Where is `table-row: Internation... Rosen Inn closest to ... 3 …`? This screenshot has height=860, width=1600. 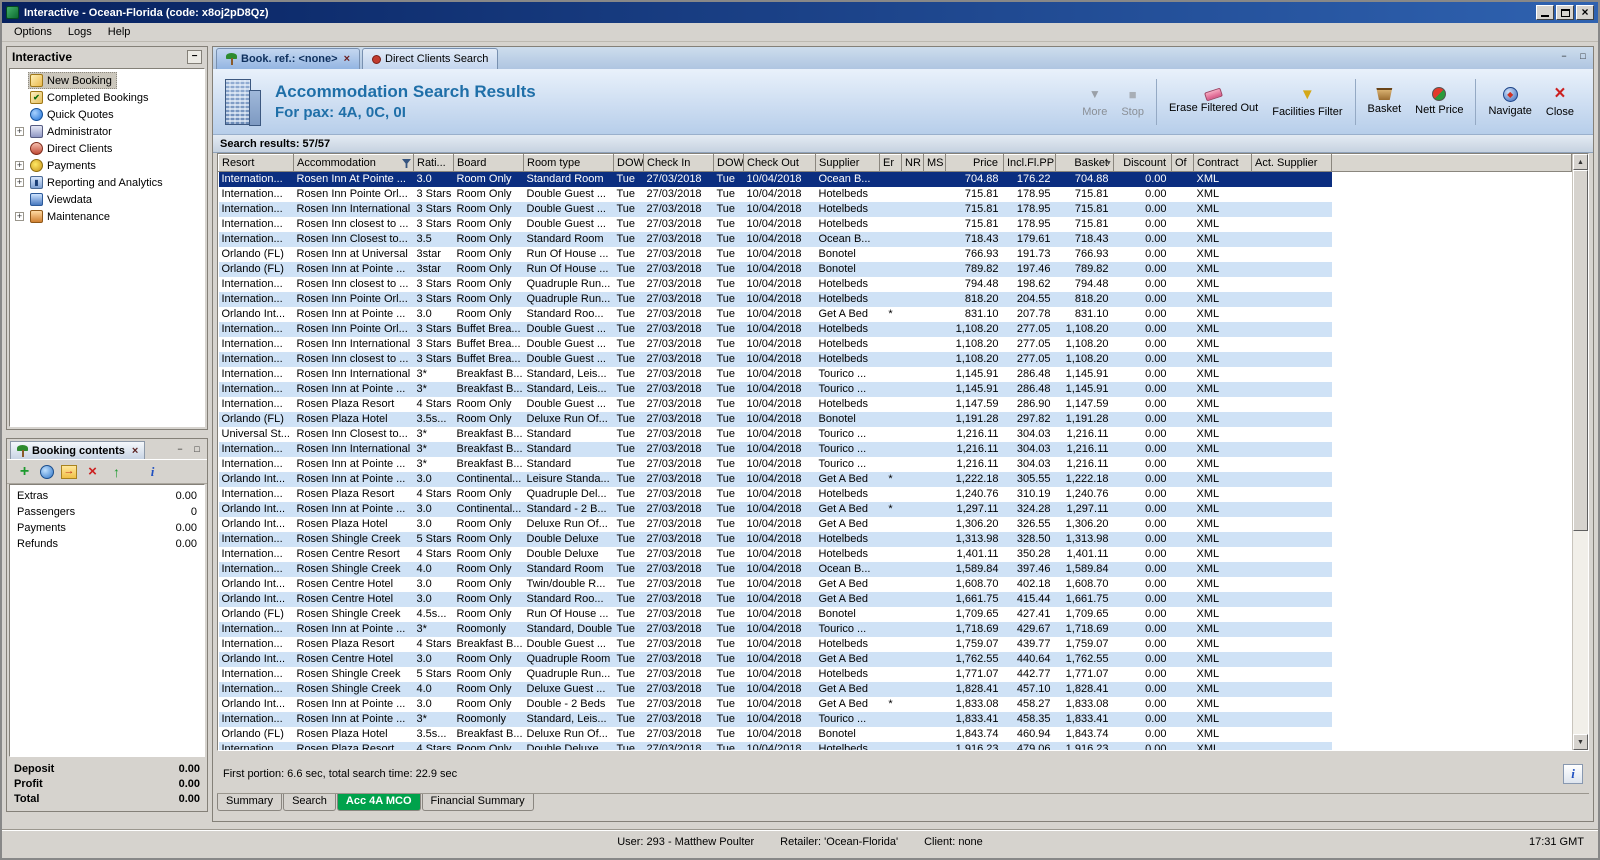
table-row: Internation... Rosen Inn closest to ... 3 … is located at coordinates (895, 224).